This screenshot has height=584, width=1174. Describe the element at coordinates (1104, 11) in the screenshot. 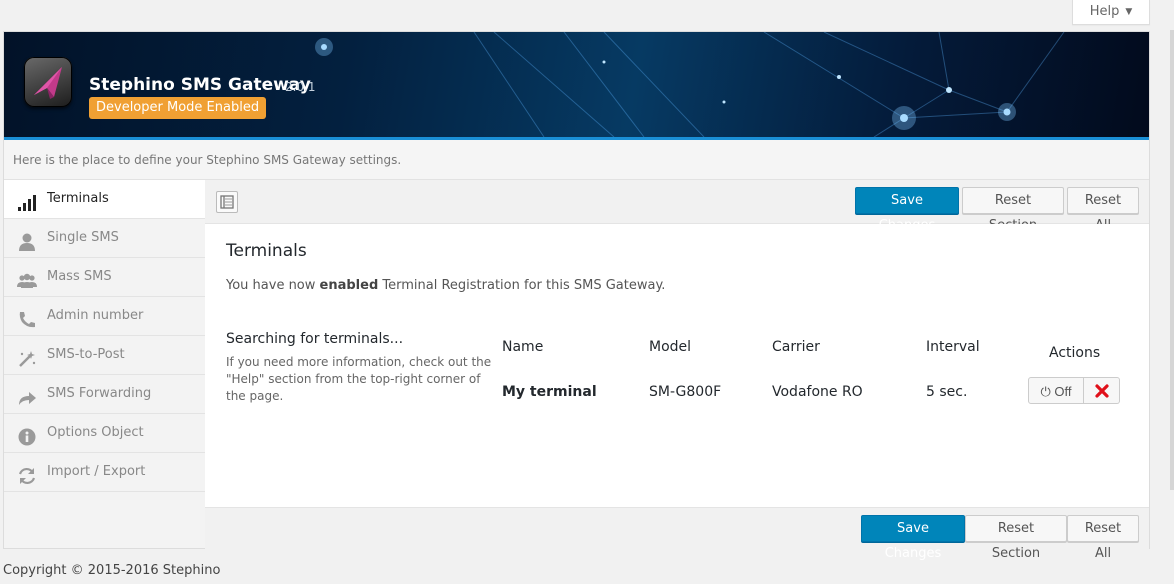

I see `help-tab-label: Help` at that location.